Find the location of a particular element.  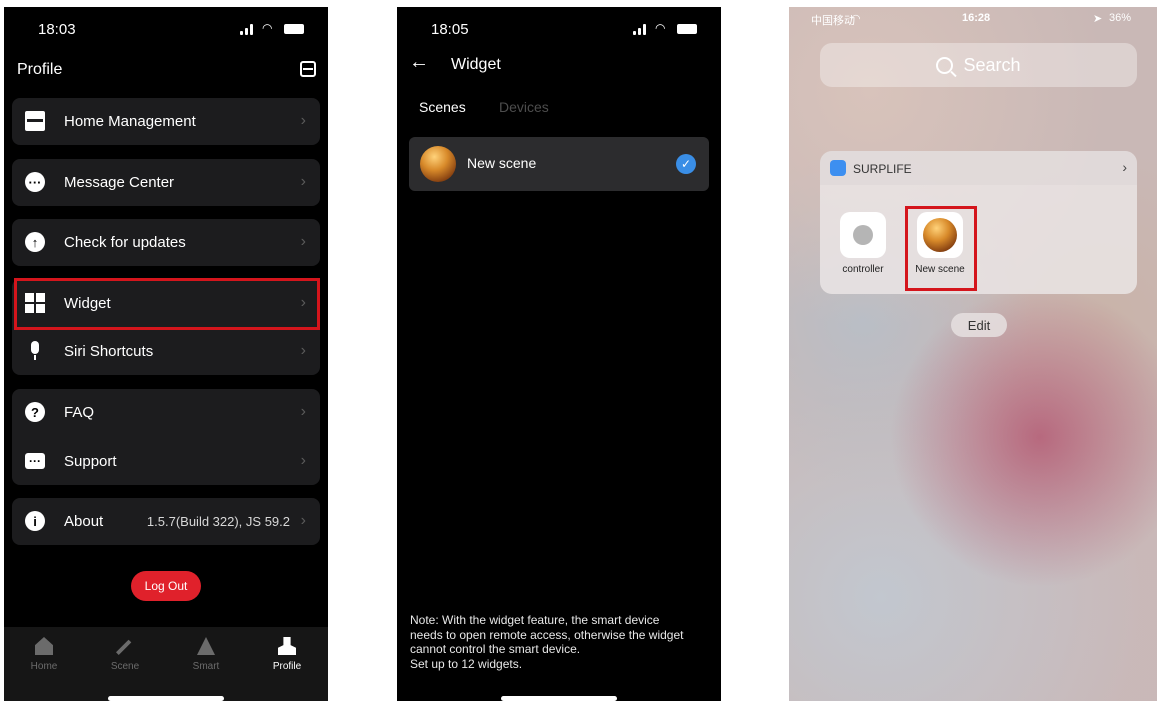

menu-item-message-center: ··· Message Center › is located at coordinates (166, 182).